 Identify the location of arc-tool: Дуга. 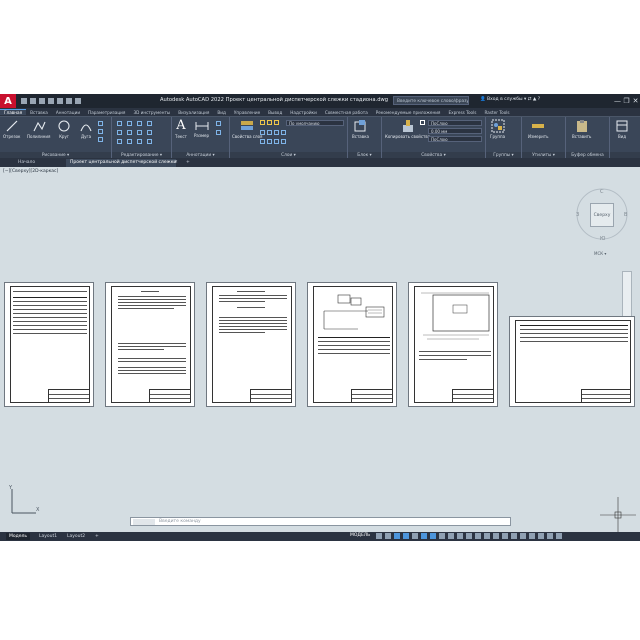
(86, 129).